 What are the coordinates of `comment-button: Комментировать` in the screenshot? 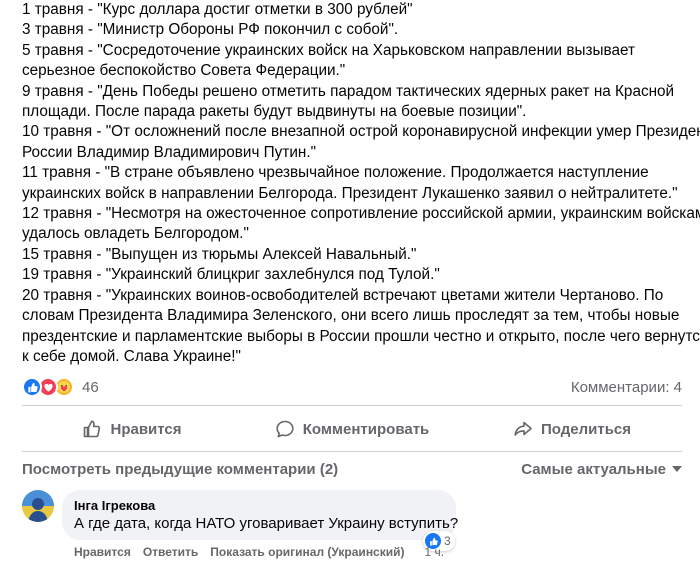 It's located at (352, 429).